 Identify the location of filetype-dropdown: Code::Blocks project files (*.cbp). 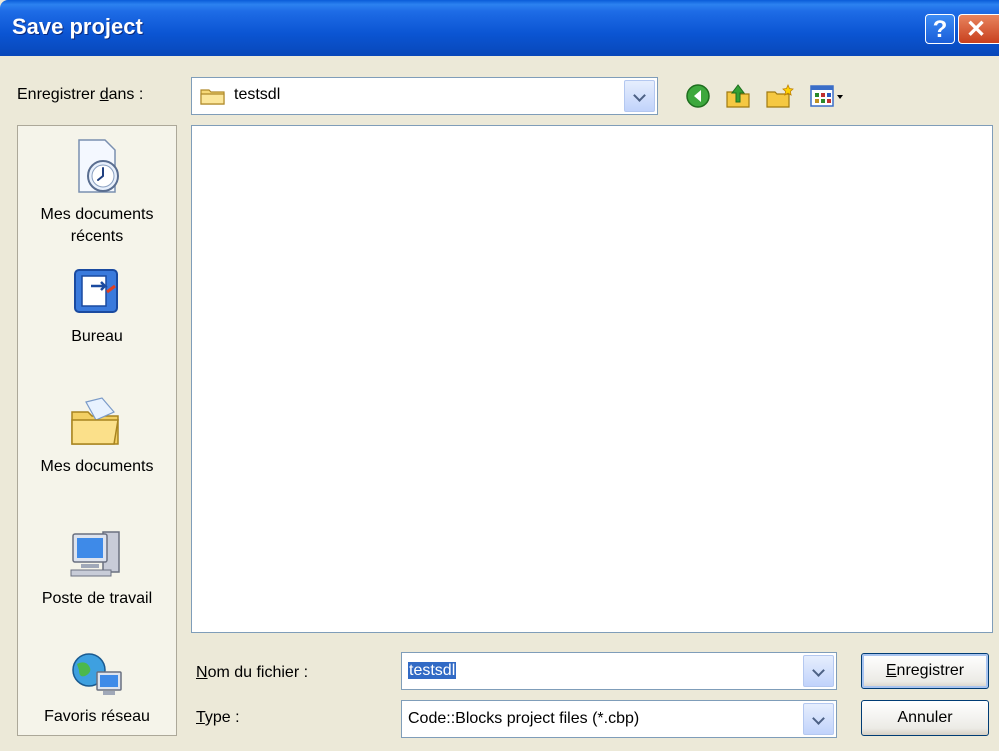
(619, 719).